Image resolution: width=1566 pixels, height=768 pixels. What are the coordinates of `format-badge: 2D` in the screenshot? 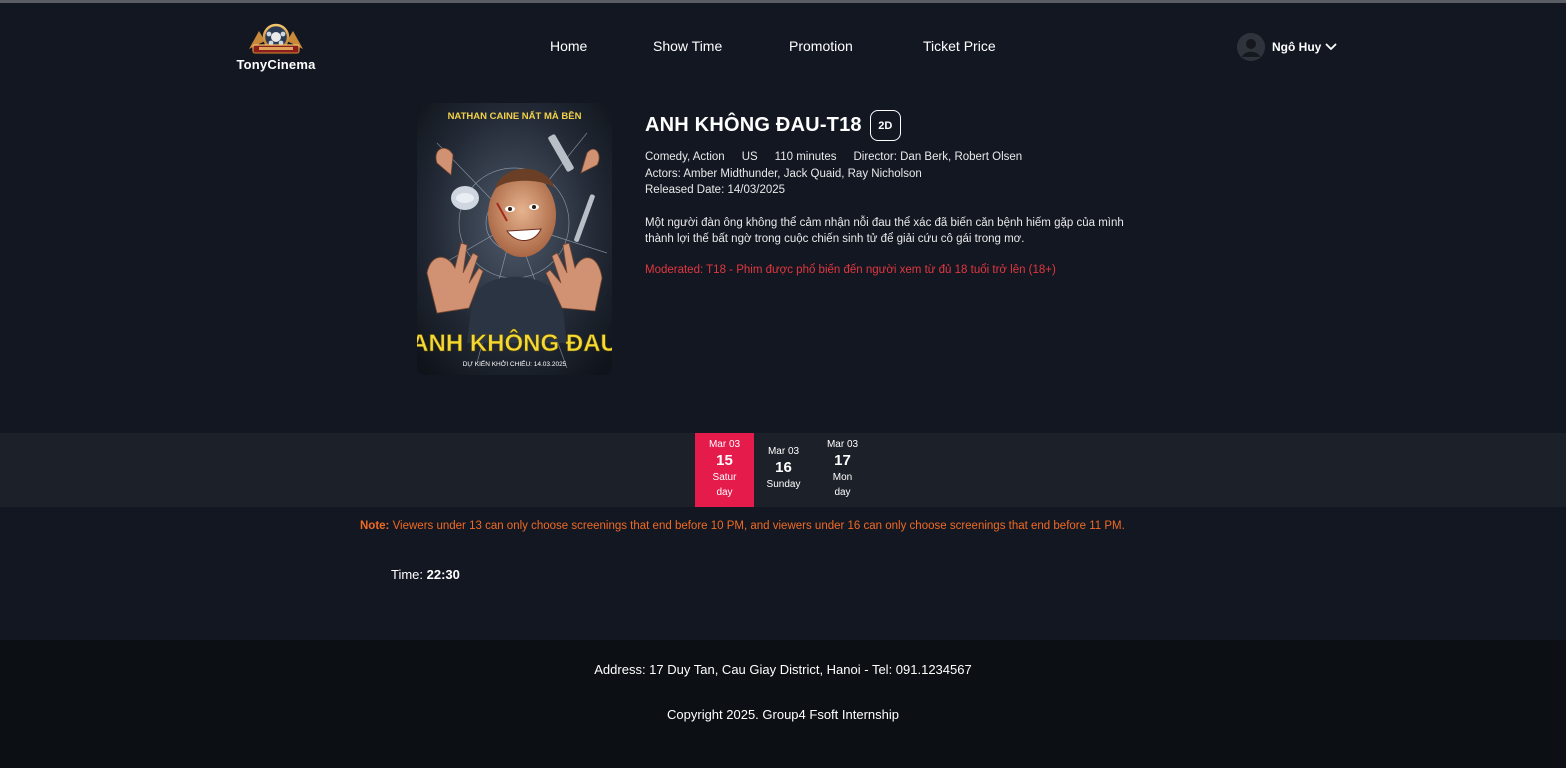 It's located at (885, 125).